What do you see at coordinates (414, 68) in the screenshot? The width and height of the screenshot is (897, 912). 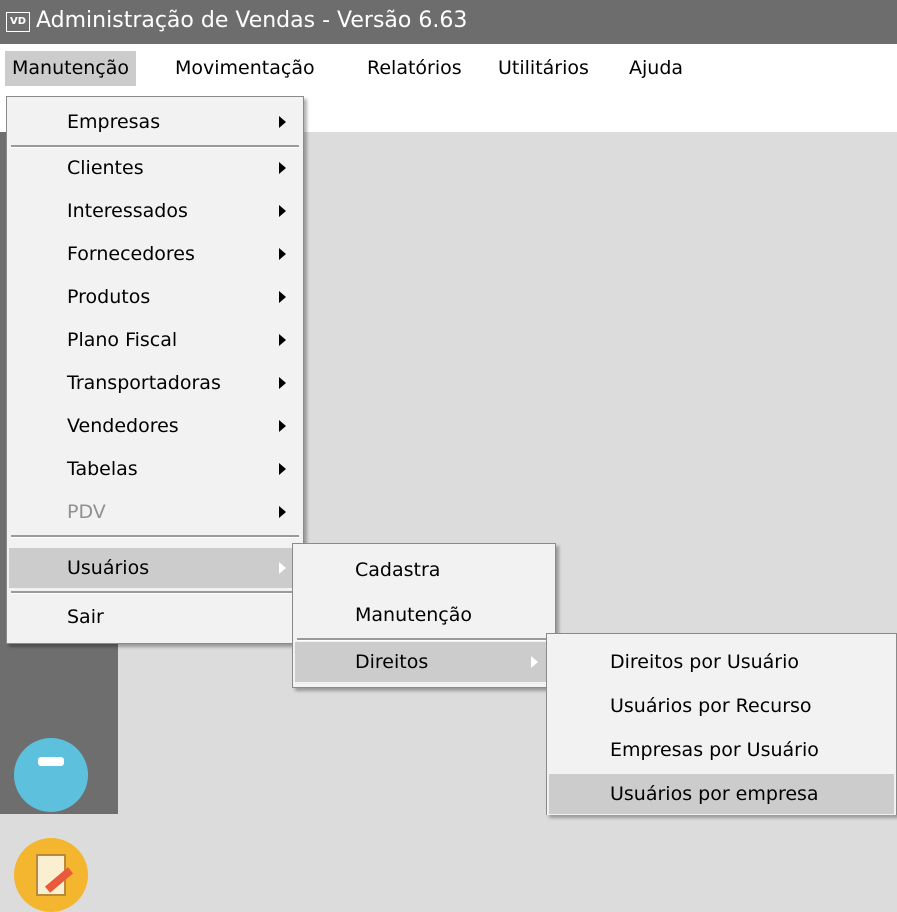 I see `menu-relatorios: Relatórios` at bounding box center [414, 68].